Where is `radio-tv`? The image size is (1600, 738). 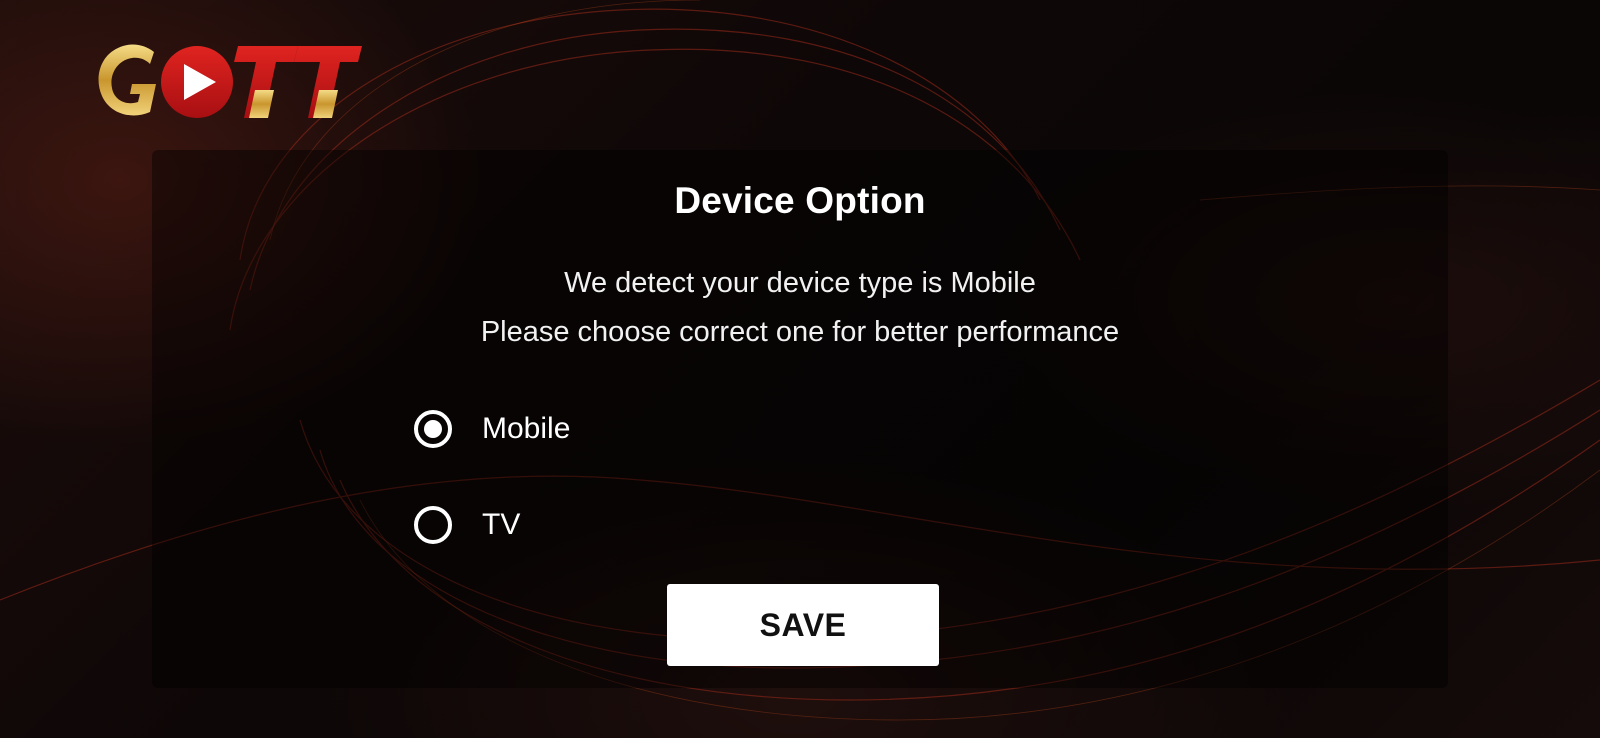
radio-tv is located at coordinates (433, 525).